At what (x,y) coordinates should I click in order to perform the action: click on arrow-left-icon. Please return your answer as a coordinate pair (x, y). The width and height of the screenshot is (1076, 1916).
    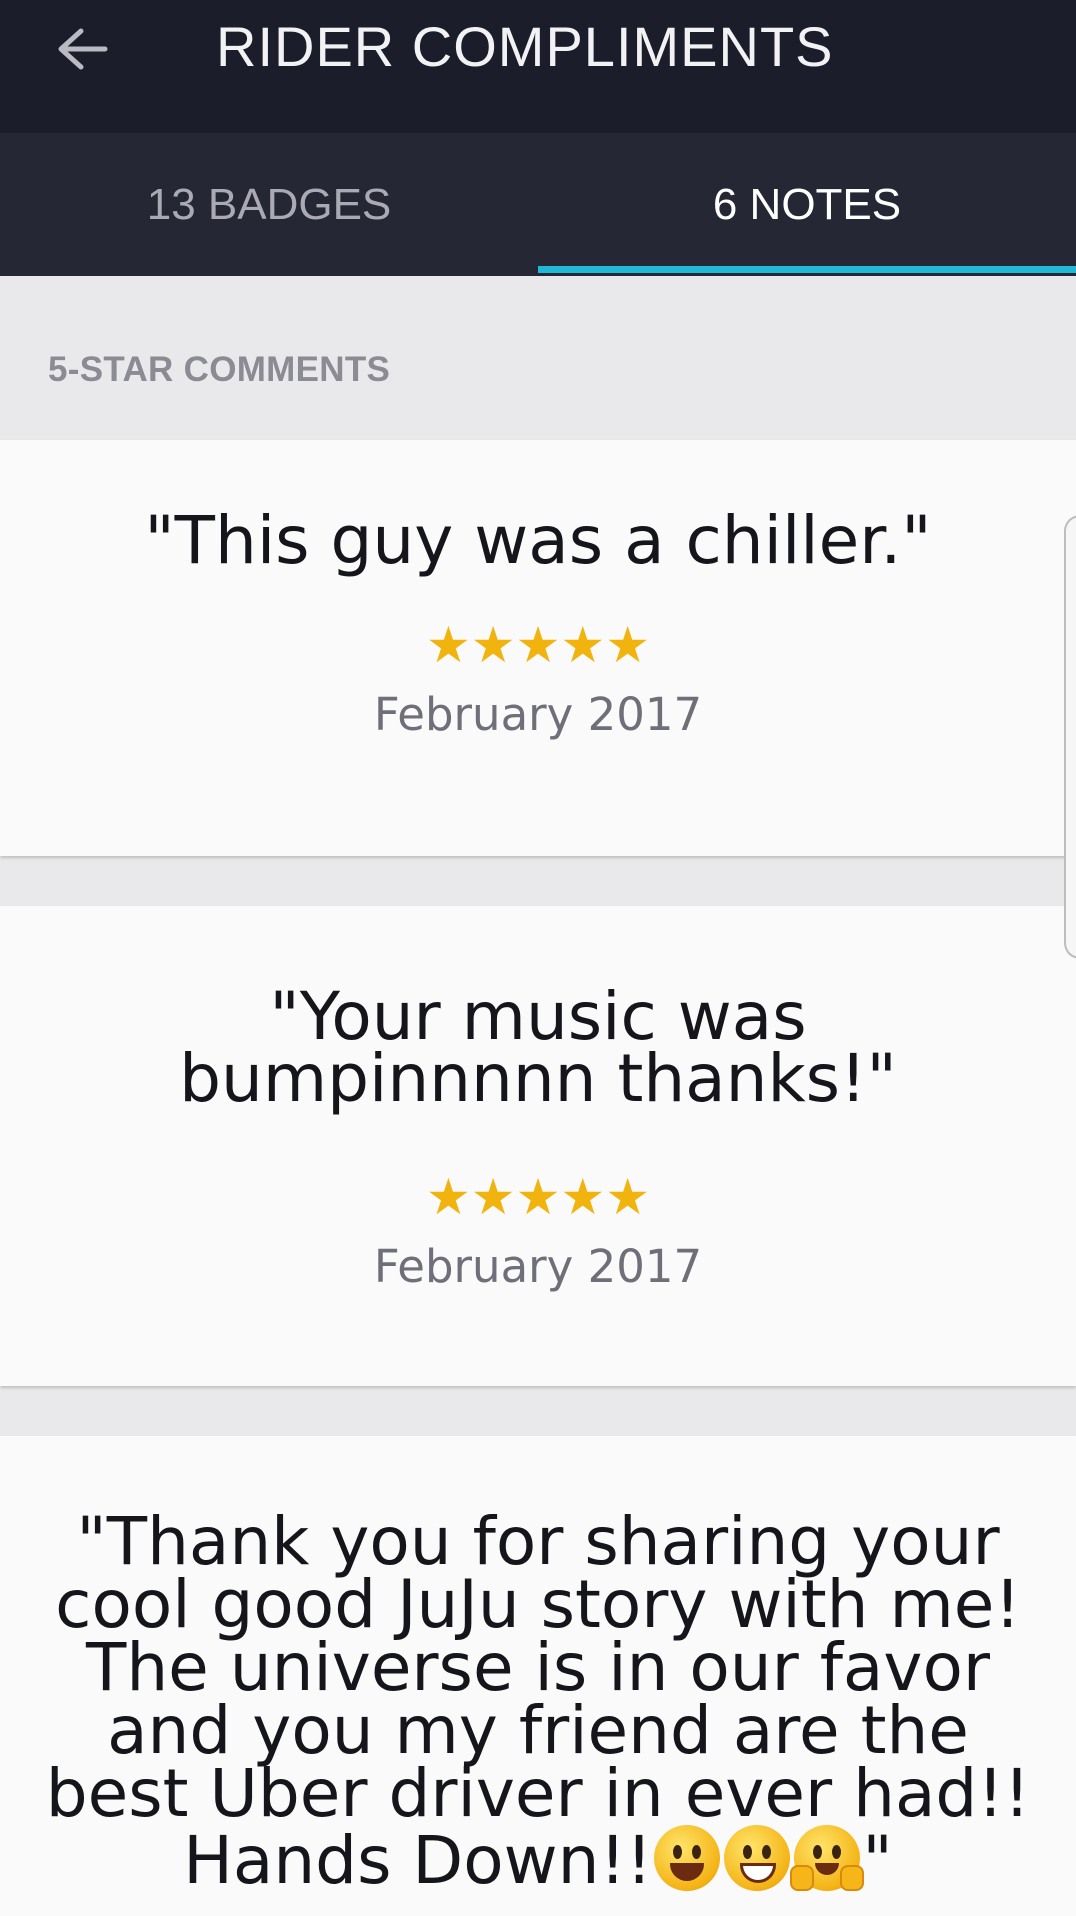
    Looking at the image, I should click on (83, 49).